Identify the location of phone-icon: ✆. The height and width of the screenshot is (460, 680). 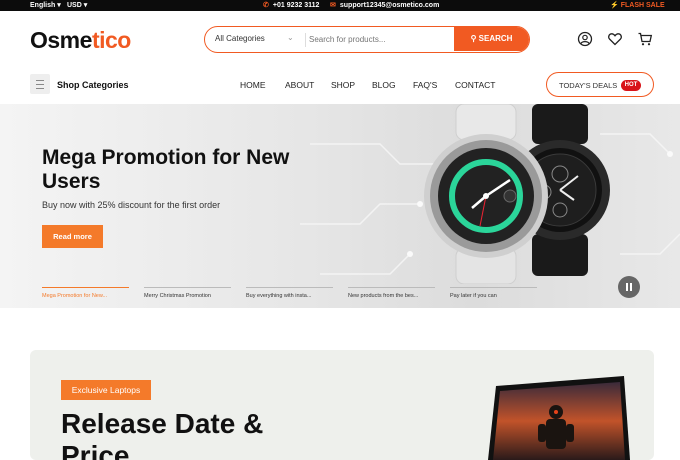
(266, 5).